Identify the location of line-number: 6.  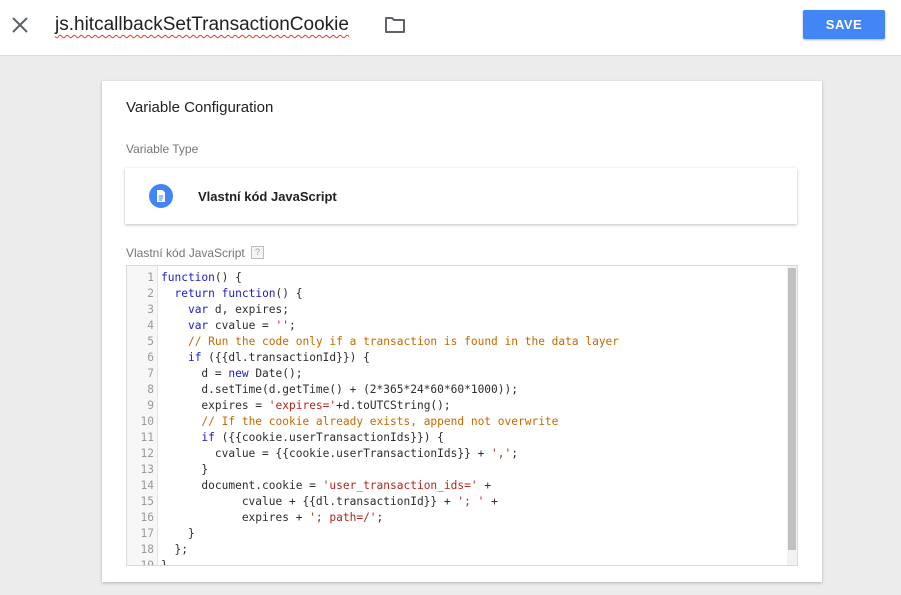
(150, 357).